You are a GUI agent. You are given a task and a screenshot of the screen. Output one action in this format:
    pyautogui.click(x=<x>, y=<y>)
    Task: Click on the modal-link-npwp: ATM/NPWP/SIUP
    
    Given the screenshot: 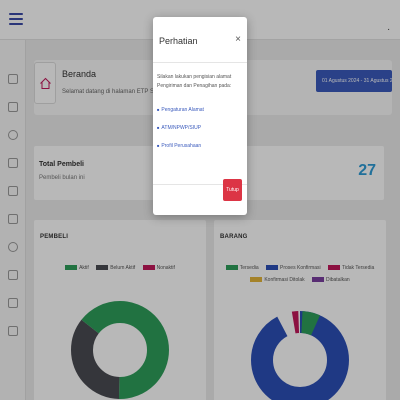 What is the action you would take?
    pyautogui.click(x=201, y=128)
    